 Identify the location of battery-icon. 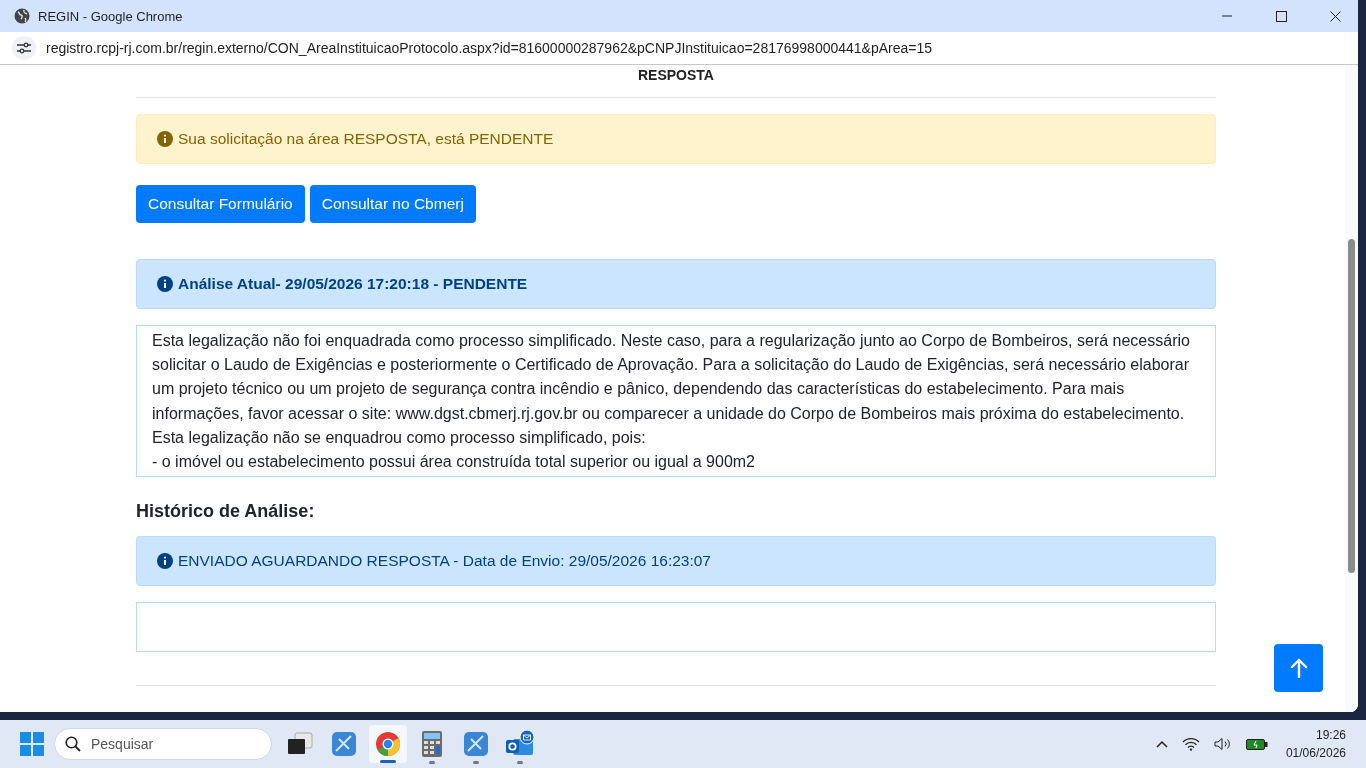
(1256, 744).